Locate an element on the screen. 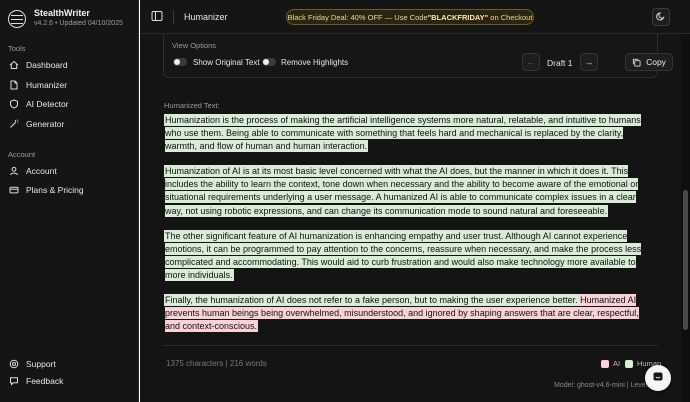 This screenshot has height=402, width=690. sidebar-item-label: AI Detector is located at coordinates (47, 104).